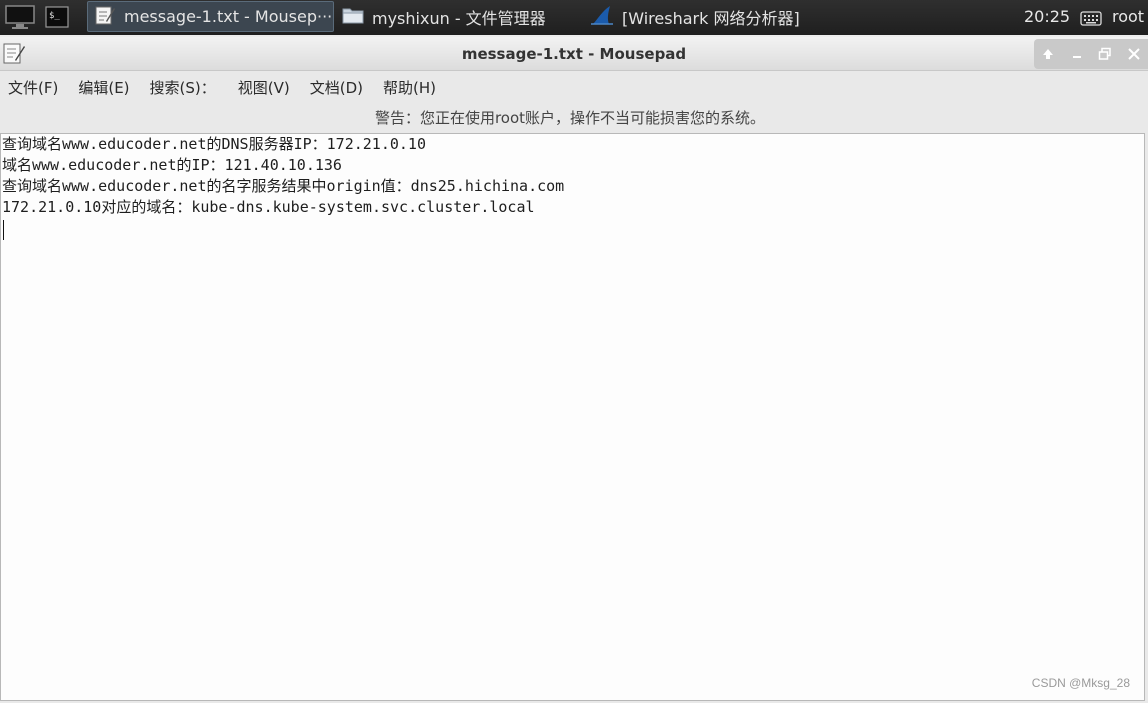  I want to click on title-bar: message-1.txt - Mousepad, so click(574, 54).